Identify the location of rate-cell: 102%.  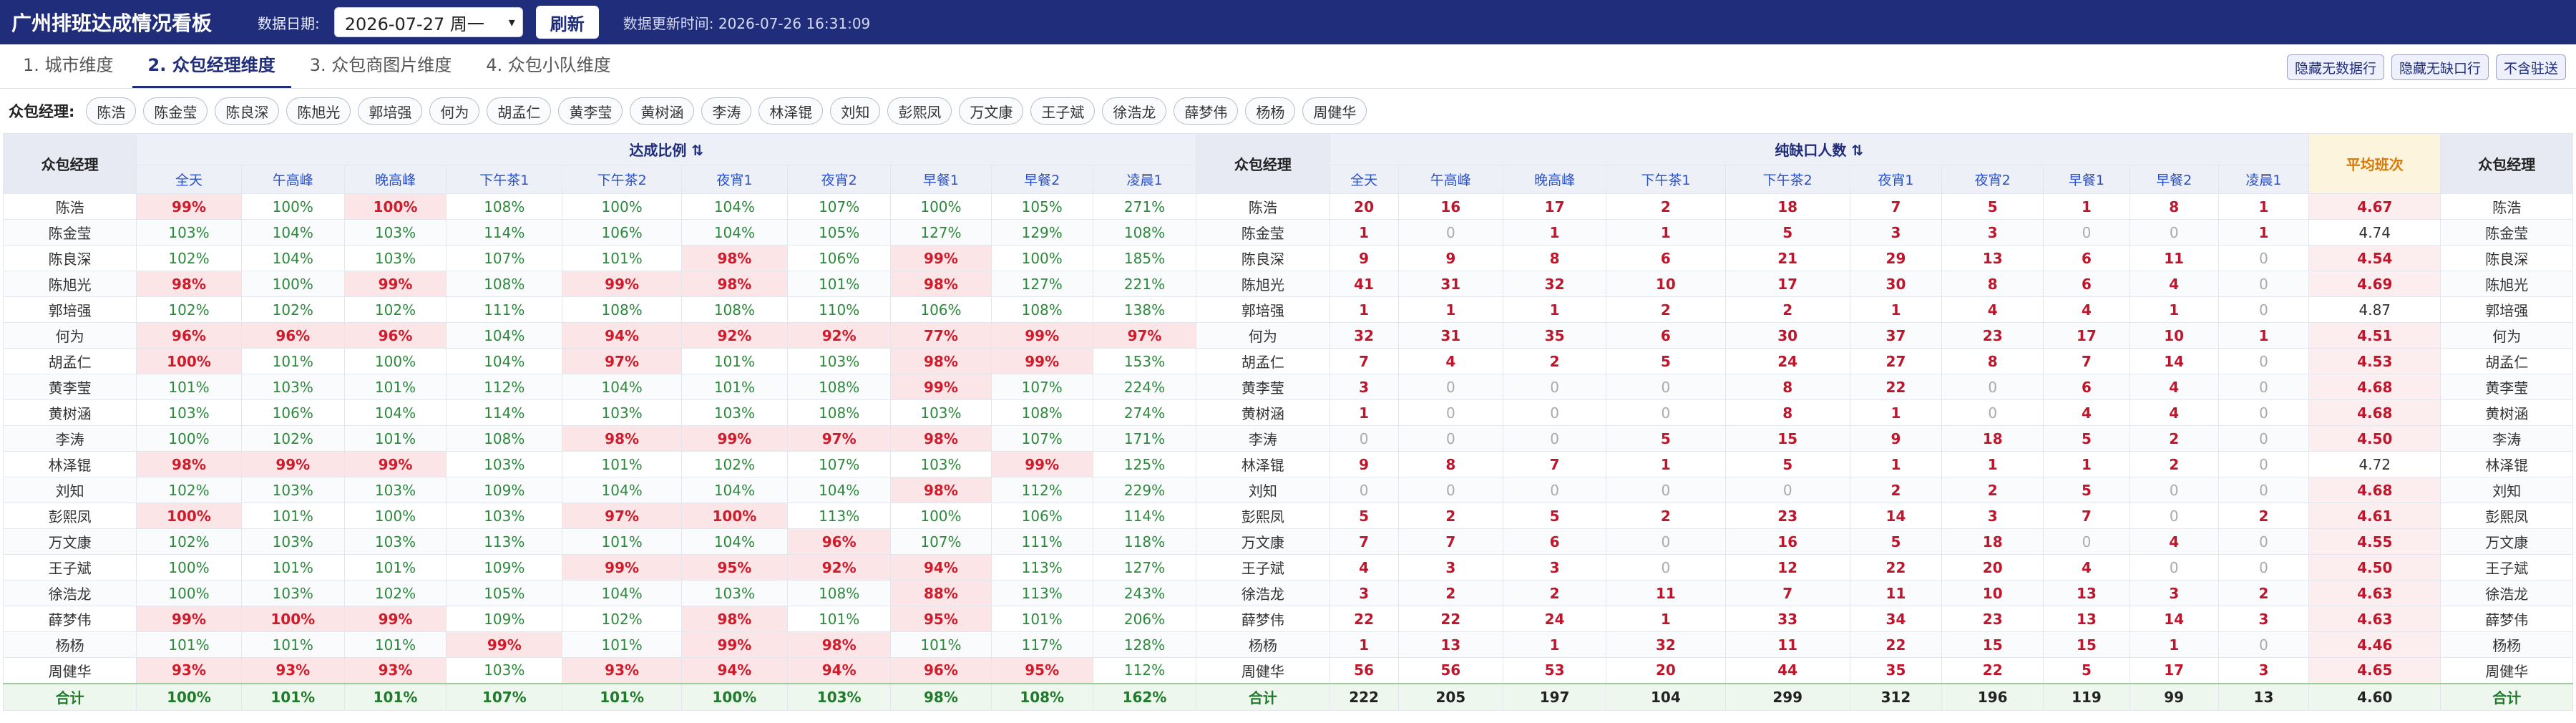
(622, 619).